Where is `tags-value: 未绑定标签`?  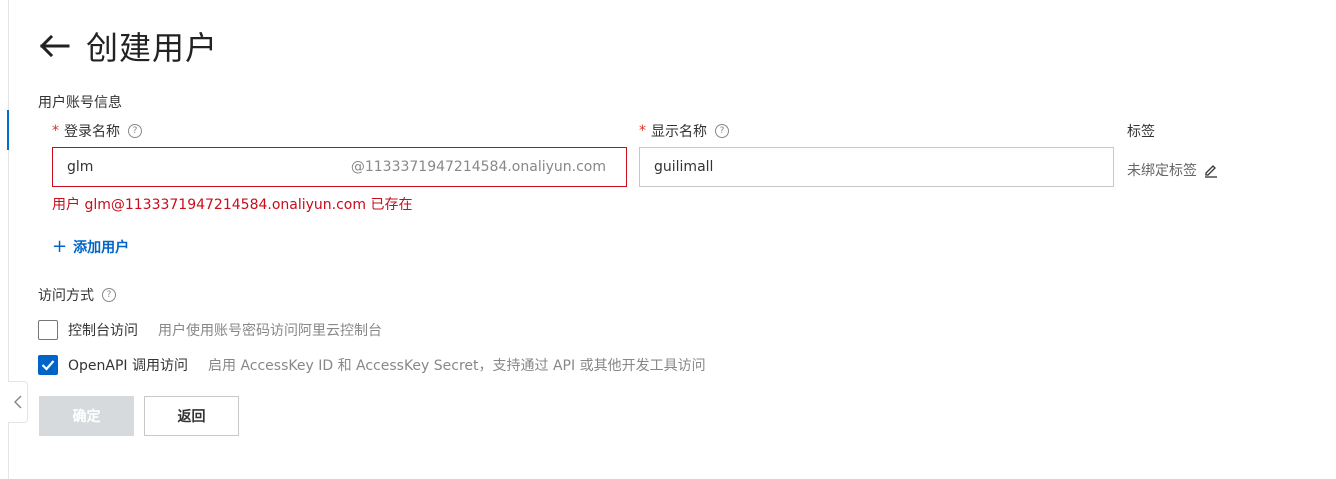 tags-value: 未绑定标签 is located at coordinates (1162, 171).